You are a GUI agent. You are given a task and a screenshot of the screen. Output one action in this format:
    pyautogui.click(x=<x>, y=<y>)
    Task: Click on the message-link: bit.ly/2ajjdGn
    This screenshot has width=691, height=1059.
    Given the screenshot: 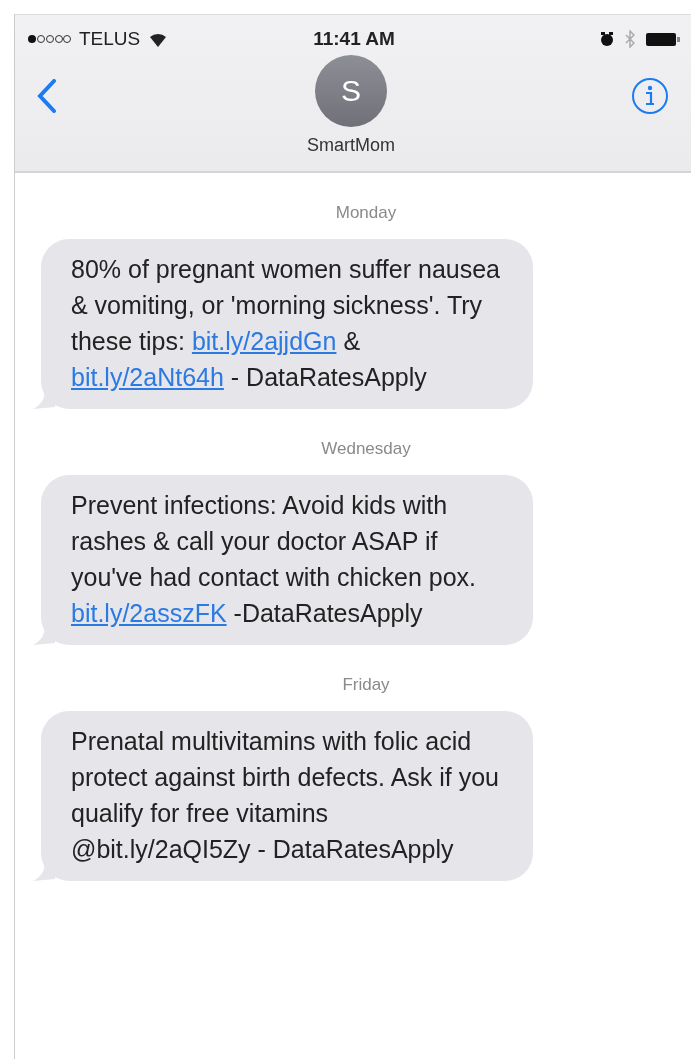 What is the action you would take?
    pyautogui.click(x=264, y=341)
    